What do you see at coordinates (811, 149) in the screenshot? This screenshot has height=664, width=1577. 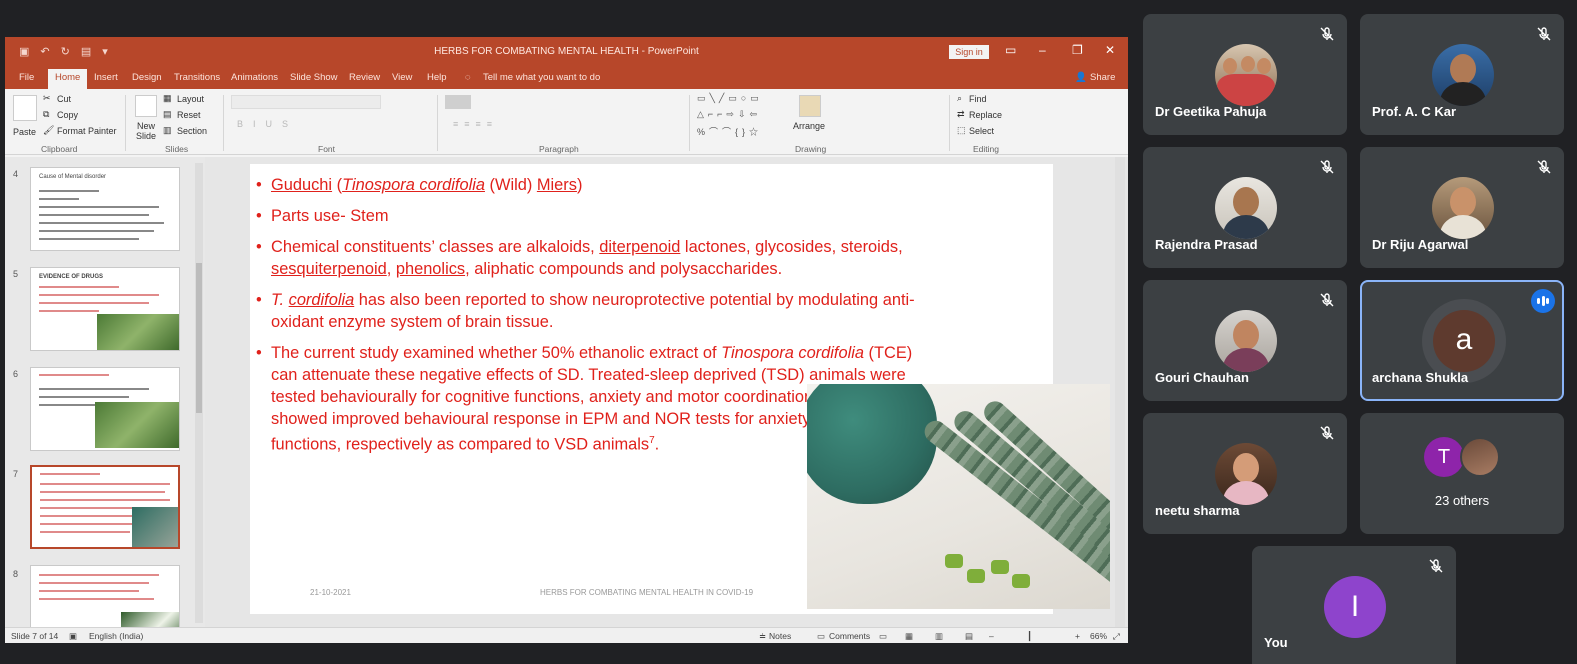 I see `drawing-group-label: Drawing` at bounding box center [811, 149].